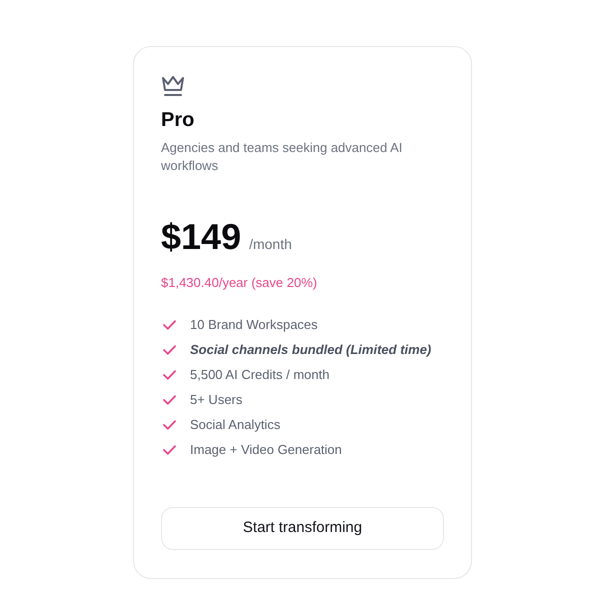 The height and width of the screenshot is (600, 600). What do you see at coordinates (302, 528) in the screenshot?
I see `start-button: Start transforming` at bounding box center [302, 528].